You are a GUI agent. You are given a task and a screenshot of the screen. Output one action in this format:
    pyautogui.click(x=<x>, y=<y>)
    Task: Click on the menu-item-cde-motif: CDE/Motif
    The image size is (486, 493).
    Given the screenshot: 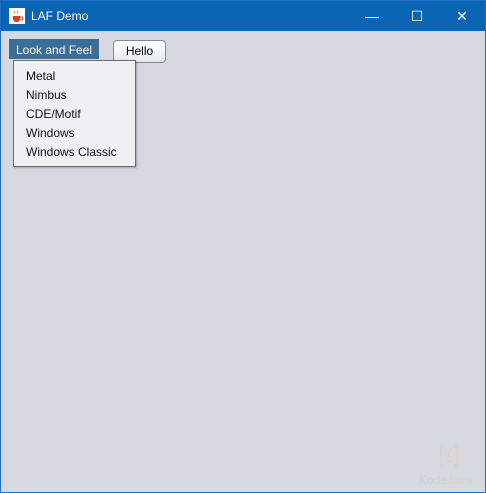 What is the action you would take?
    pyautogui.click(x=74, y=114)
    